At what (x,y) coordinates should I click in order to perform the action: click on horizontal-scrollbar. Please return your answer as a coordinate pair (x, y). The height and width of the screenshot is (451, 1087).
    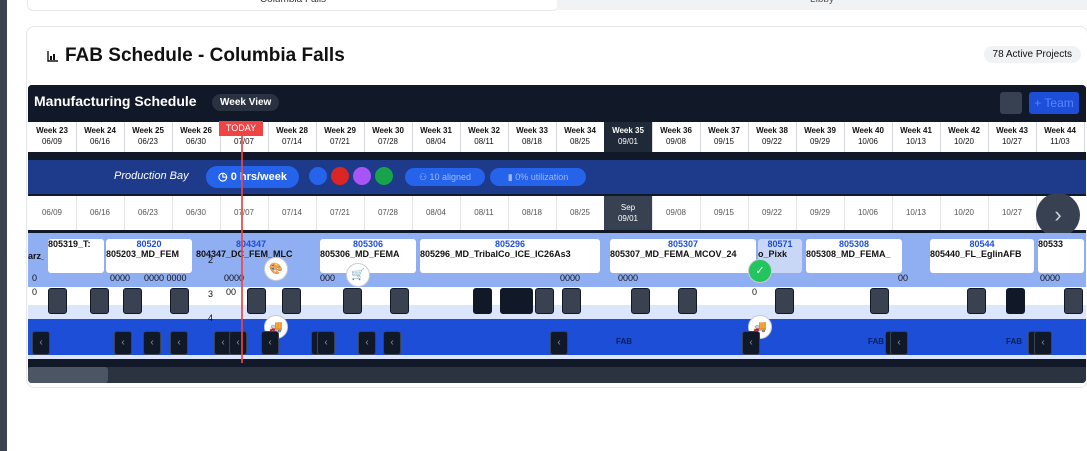
    Looking at the image, I should click on (557, 375).